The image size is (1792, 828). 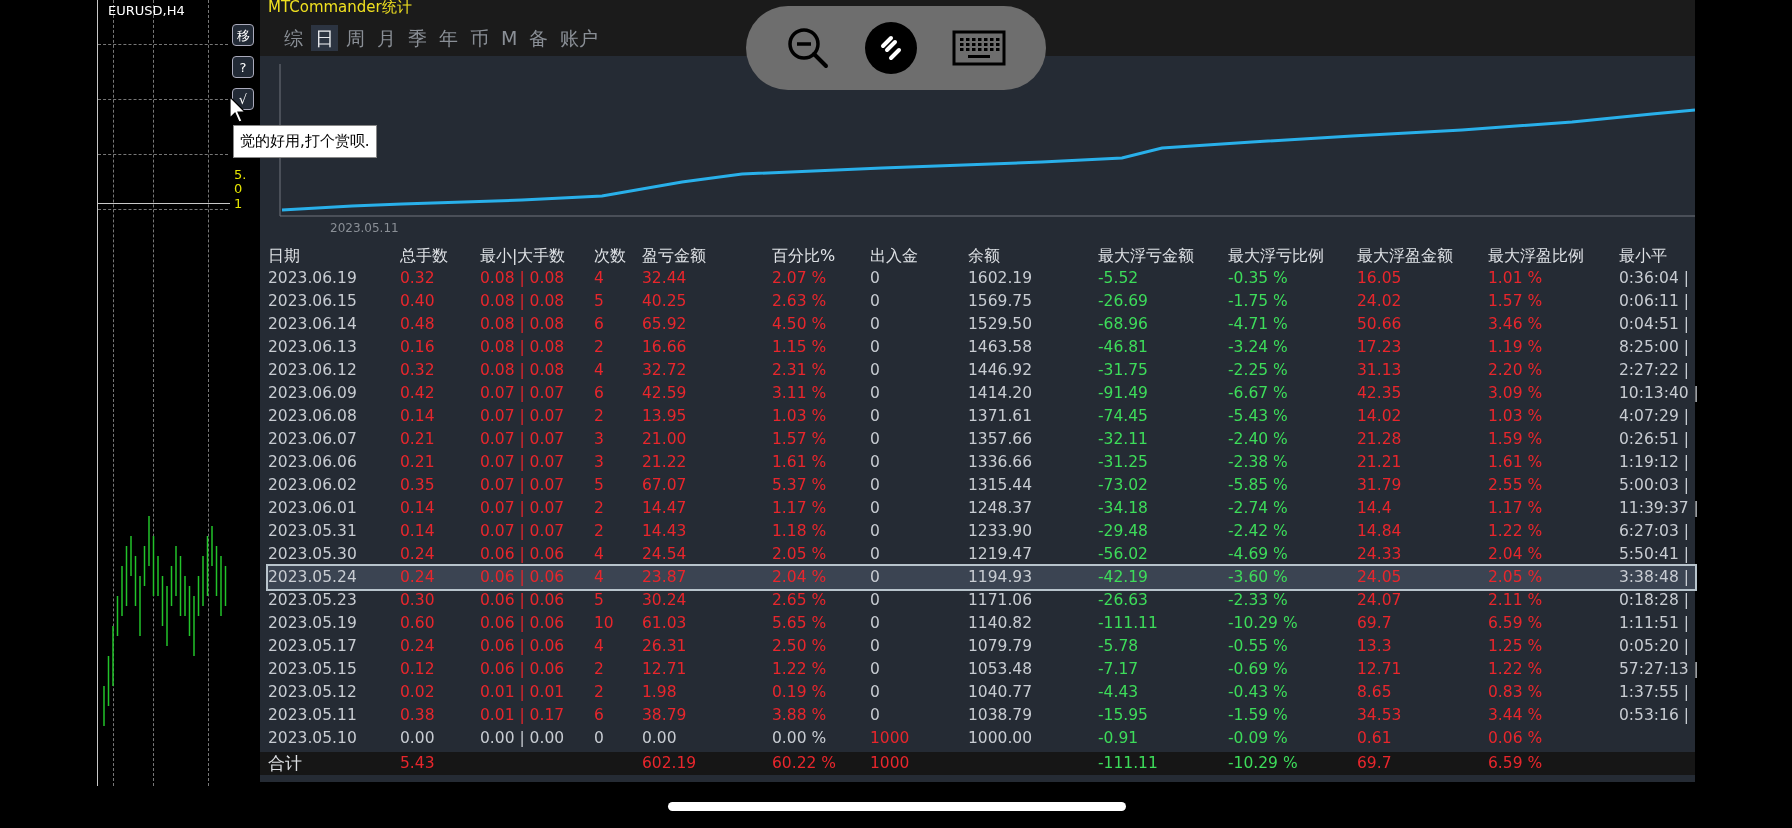 What do you see at coordinates (665, 577) in the screenshot?
I see `table-cell-text: 23.87` at bounding box center [665, 577].